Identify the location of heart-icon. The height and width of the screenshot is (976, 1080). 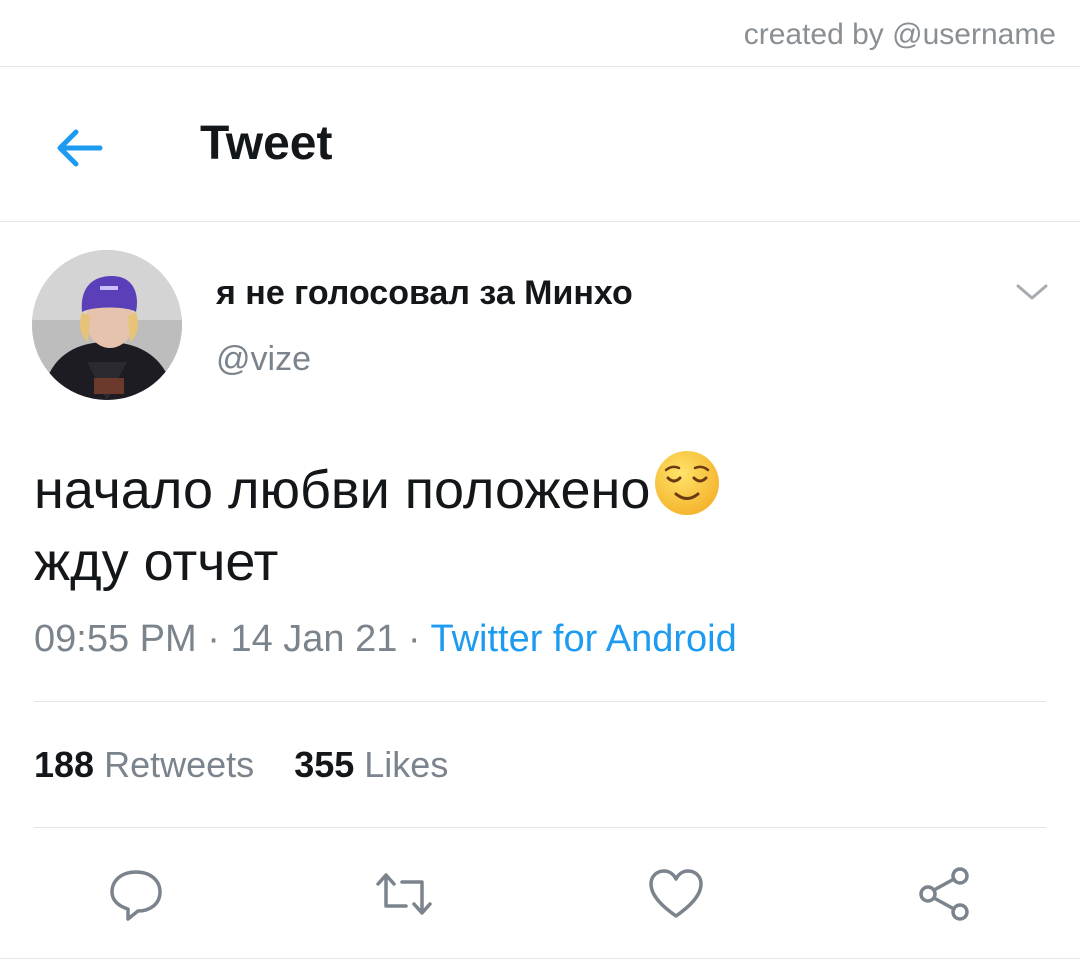
(676, 893).